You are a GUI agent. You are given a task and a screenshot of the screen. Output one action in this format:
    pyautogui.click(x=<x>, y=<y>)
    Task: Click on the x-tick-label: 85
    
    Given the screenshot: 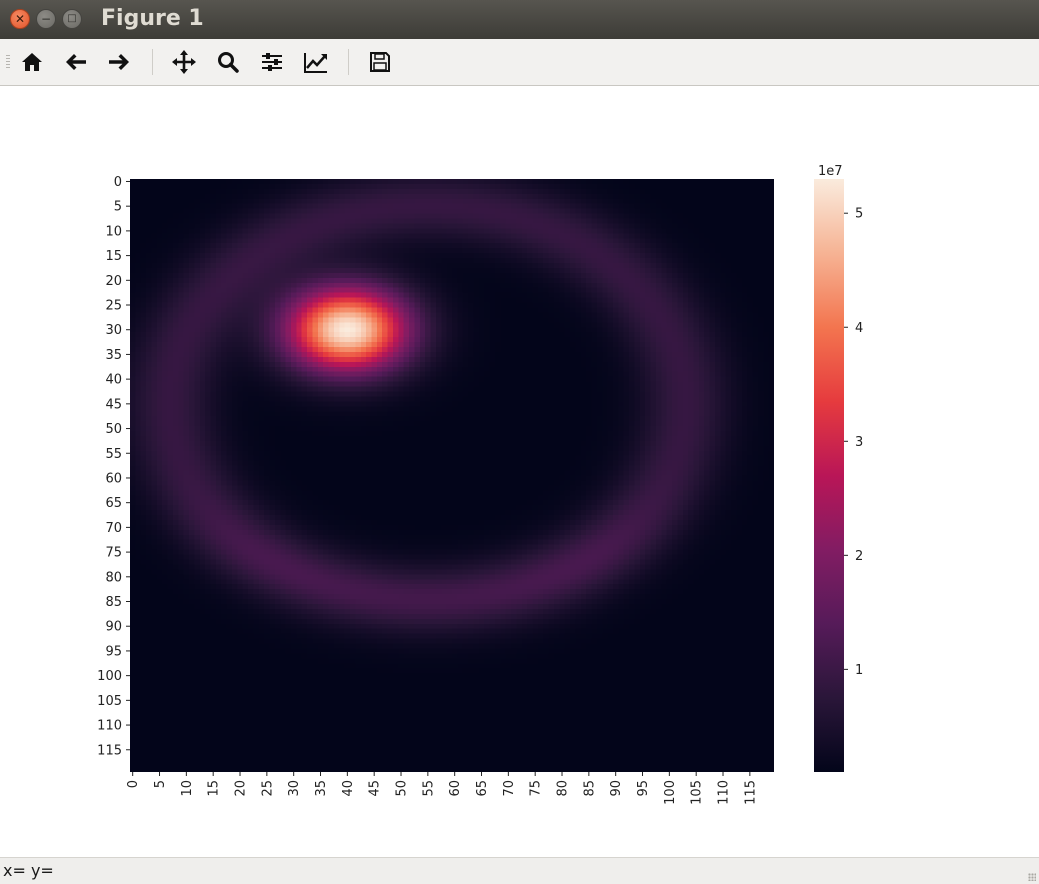 What is the action you would take?
    pyautogui.click(x=589, y=788)
    